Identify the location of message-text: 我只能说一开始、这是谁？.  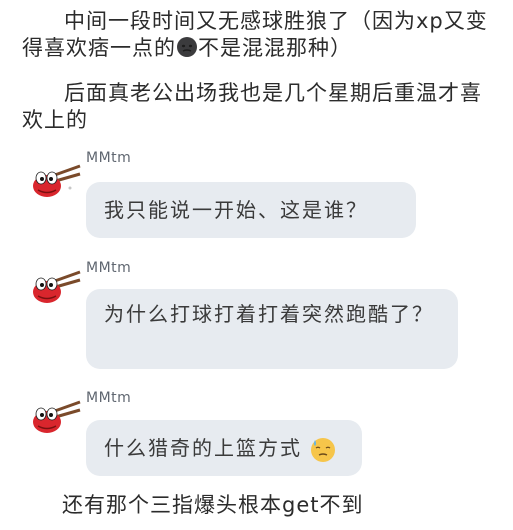
(236, 210).